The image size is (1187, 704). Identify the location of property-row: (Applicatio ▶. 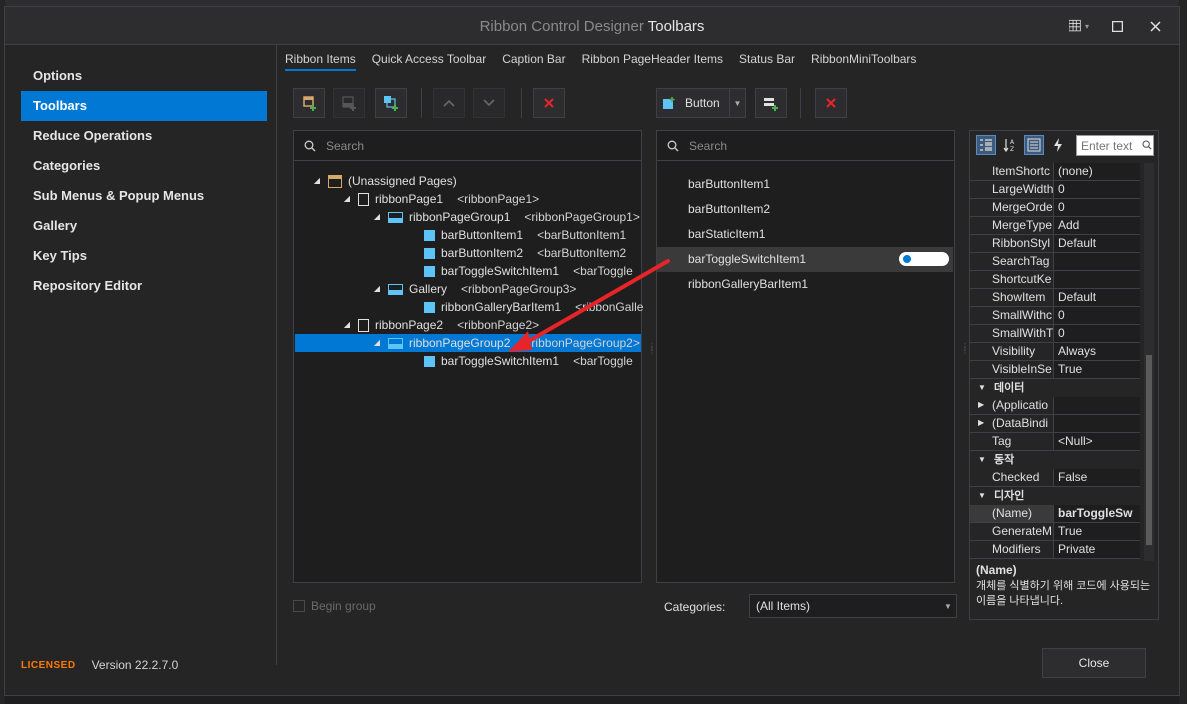
(1055, 406).